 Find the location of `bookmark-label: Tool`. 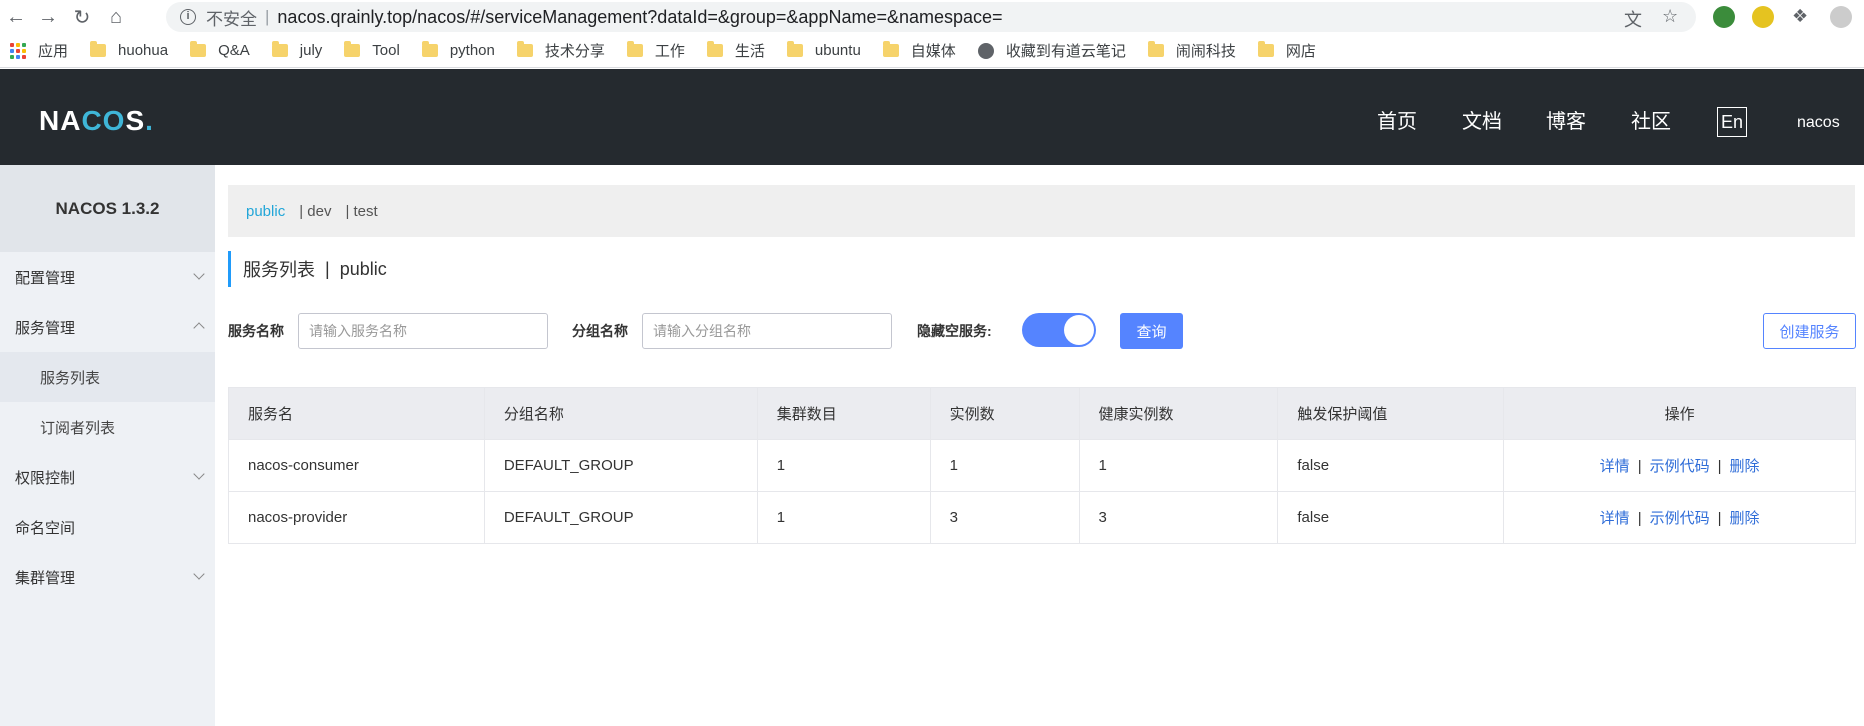

bookmark-label: Tool is located at coordinates (386, 50).